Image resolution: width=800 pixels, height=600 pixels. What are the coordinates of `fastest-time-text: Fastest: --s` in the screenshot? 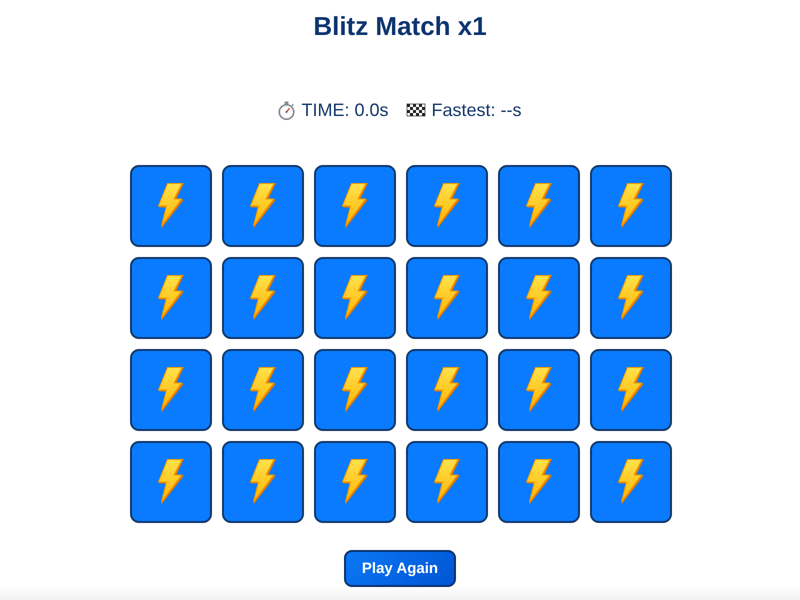 It's located at (477, 110).